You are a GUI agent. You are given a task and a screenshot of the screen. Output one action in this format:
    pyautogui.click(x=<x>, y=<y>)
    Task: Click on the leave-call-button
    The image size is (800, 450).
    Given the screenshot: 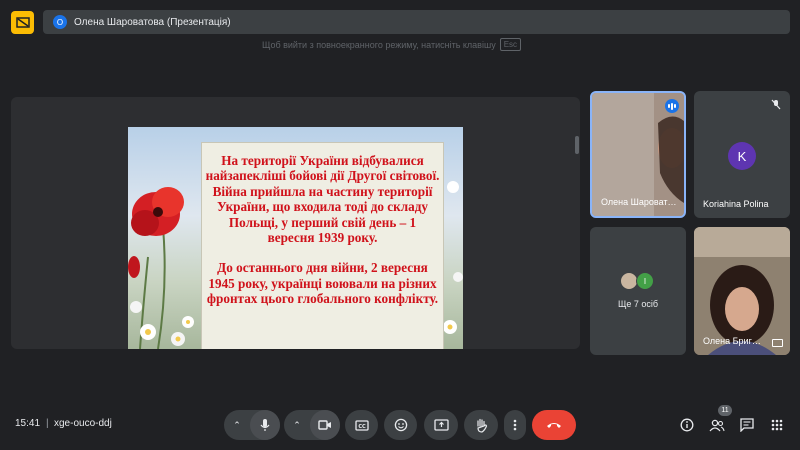 What is the action you would take?
    pyautogui.click(x=554, y=425)
    